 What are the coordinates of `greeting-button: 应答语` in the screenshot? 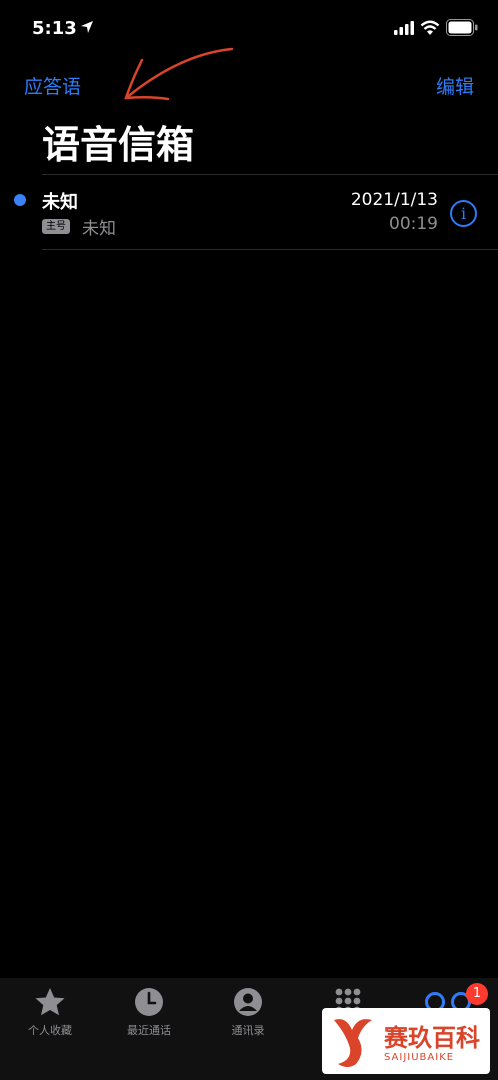 It's located at (52, 85).